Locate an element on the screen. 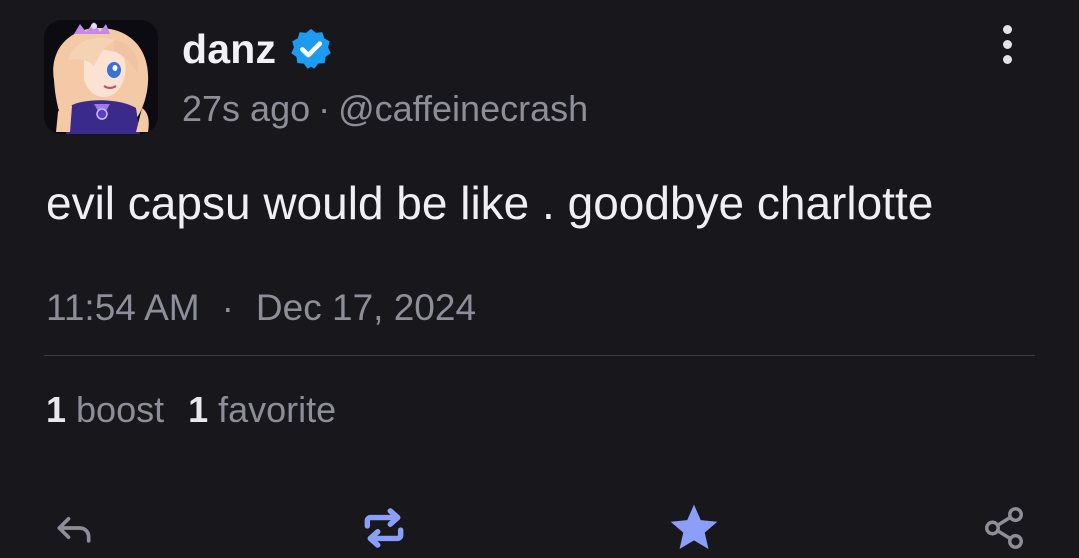  post-time: 11:54 AM is located at coordinates (123, 307).